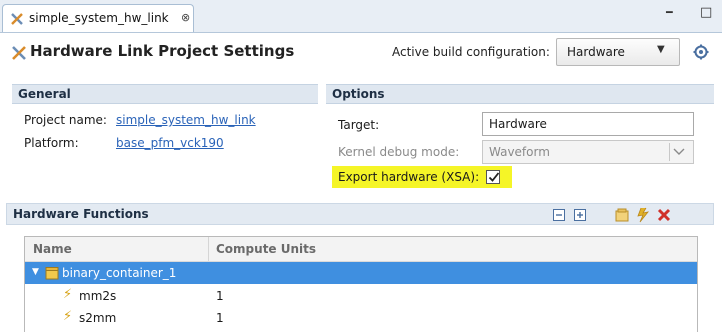 The image size is (722, 332). Describe the element at coordinates (359, 125) in the screenshot. I see `target-label: Target:` at that location.